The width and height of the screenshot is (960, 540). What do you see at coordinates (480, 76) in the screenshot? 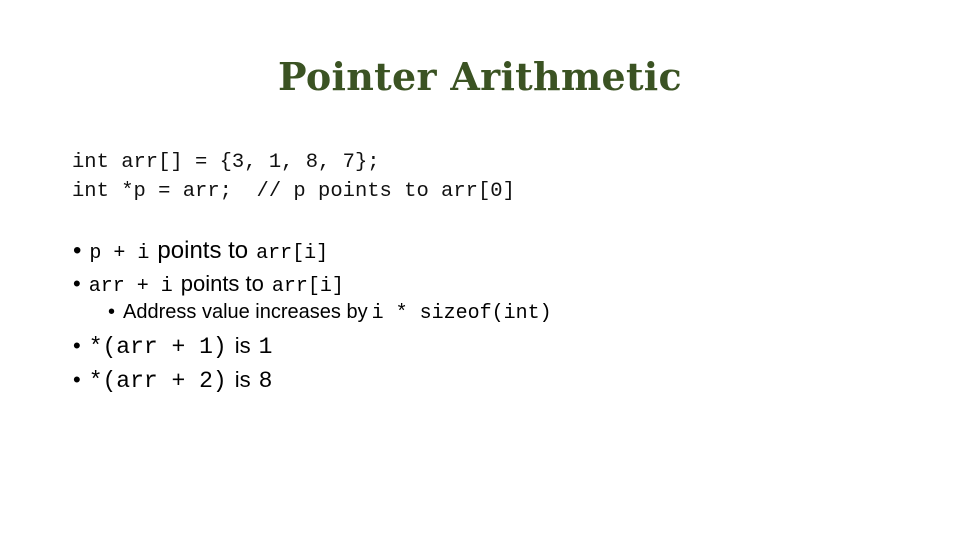
I see `slide-title: Pointer Arithmetic` at bounding box center [480, 76].